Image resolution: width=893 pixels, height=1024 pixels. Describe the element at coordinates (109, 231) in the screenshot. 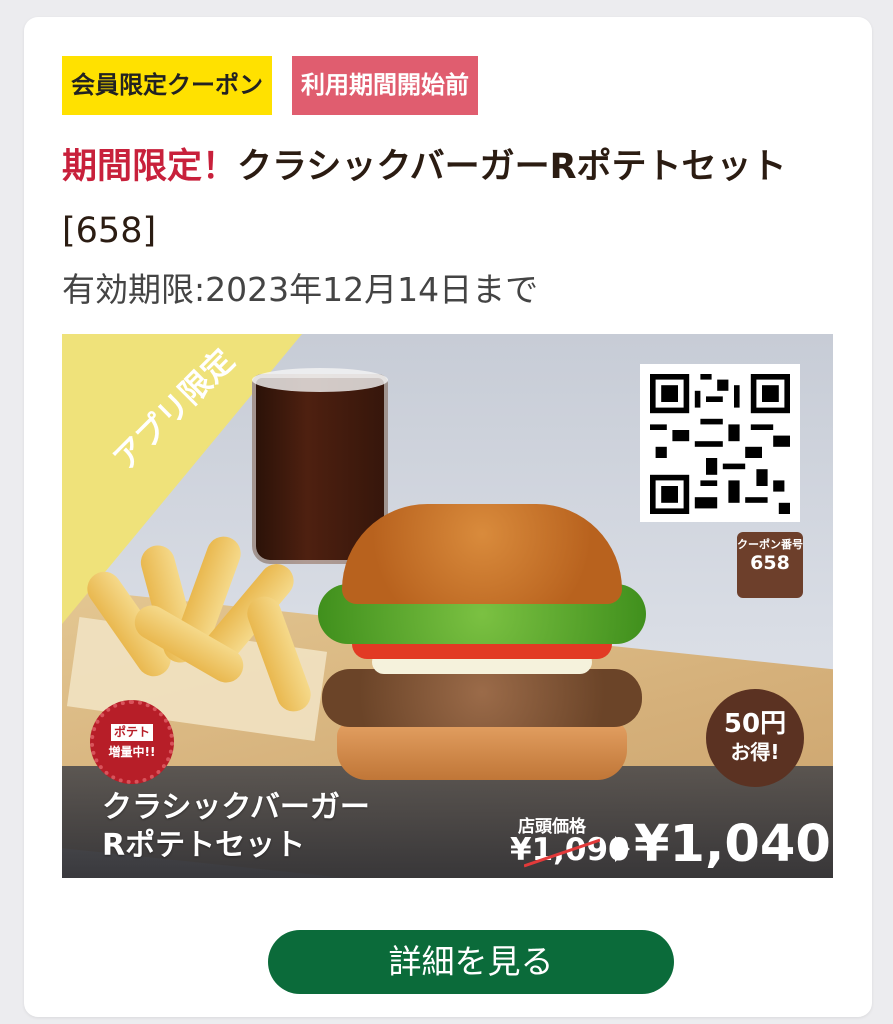

I see `coupon-code: [658]` at that location.